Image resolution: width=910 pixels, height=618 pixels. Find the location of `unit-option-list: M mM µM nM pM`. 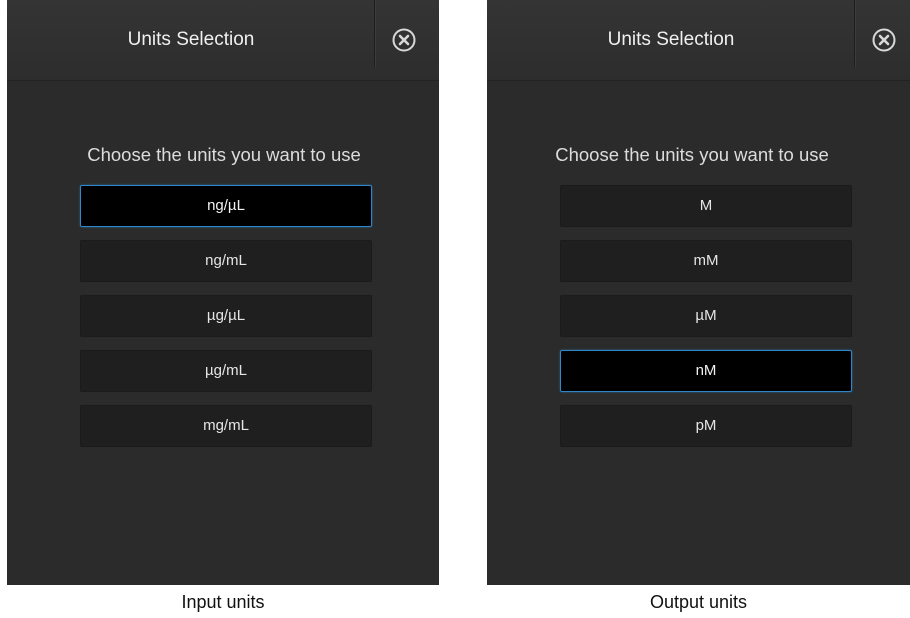

unit-option-list: M mM µM nM pM is located at coordinates (706, 322).